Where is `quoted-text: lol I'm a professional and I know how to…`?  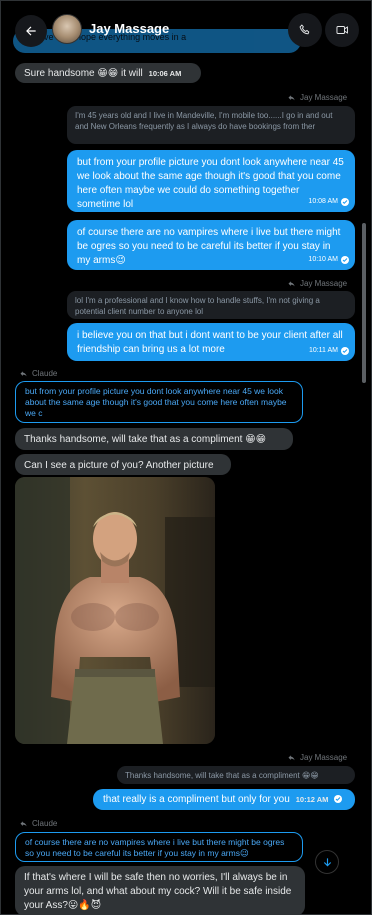
quoted-text: lol I'm a professional and I know how to… is located at coordinates (197, 306).